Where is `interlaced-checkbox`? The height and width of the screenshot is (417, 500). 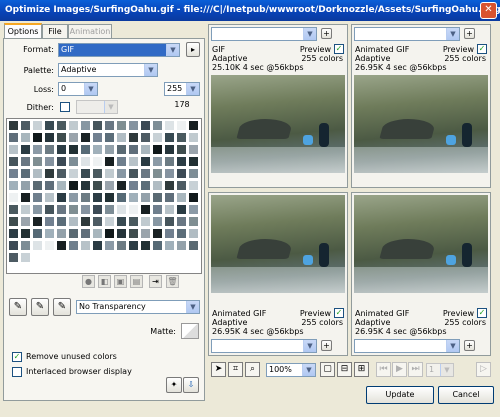 interlaced-checkbox is located at coordinates (17, 372).